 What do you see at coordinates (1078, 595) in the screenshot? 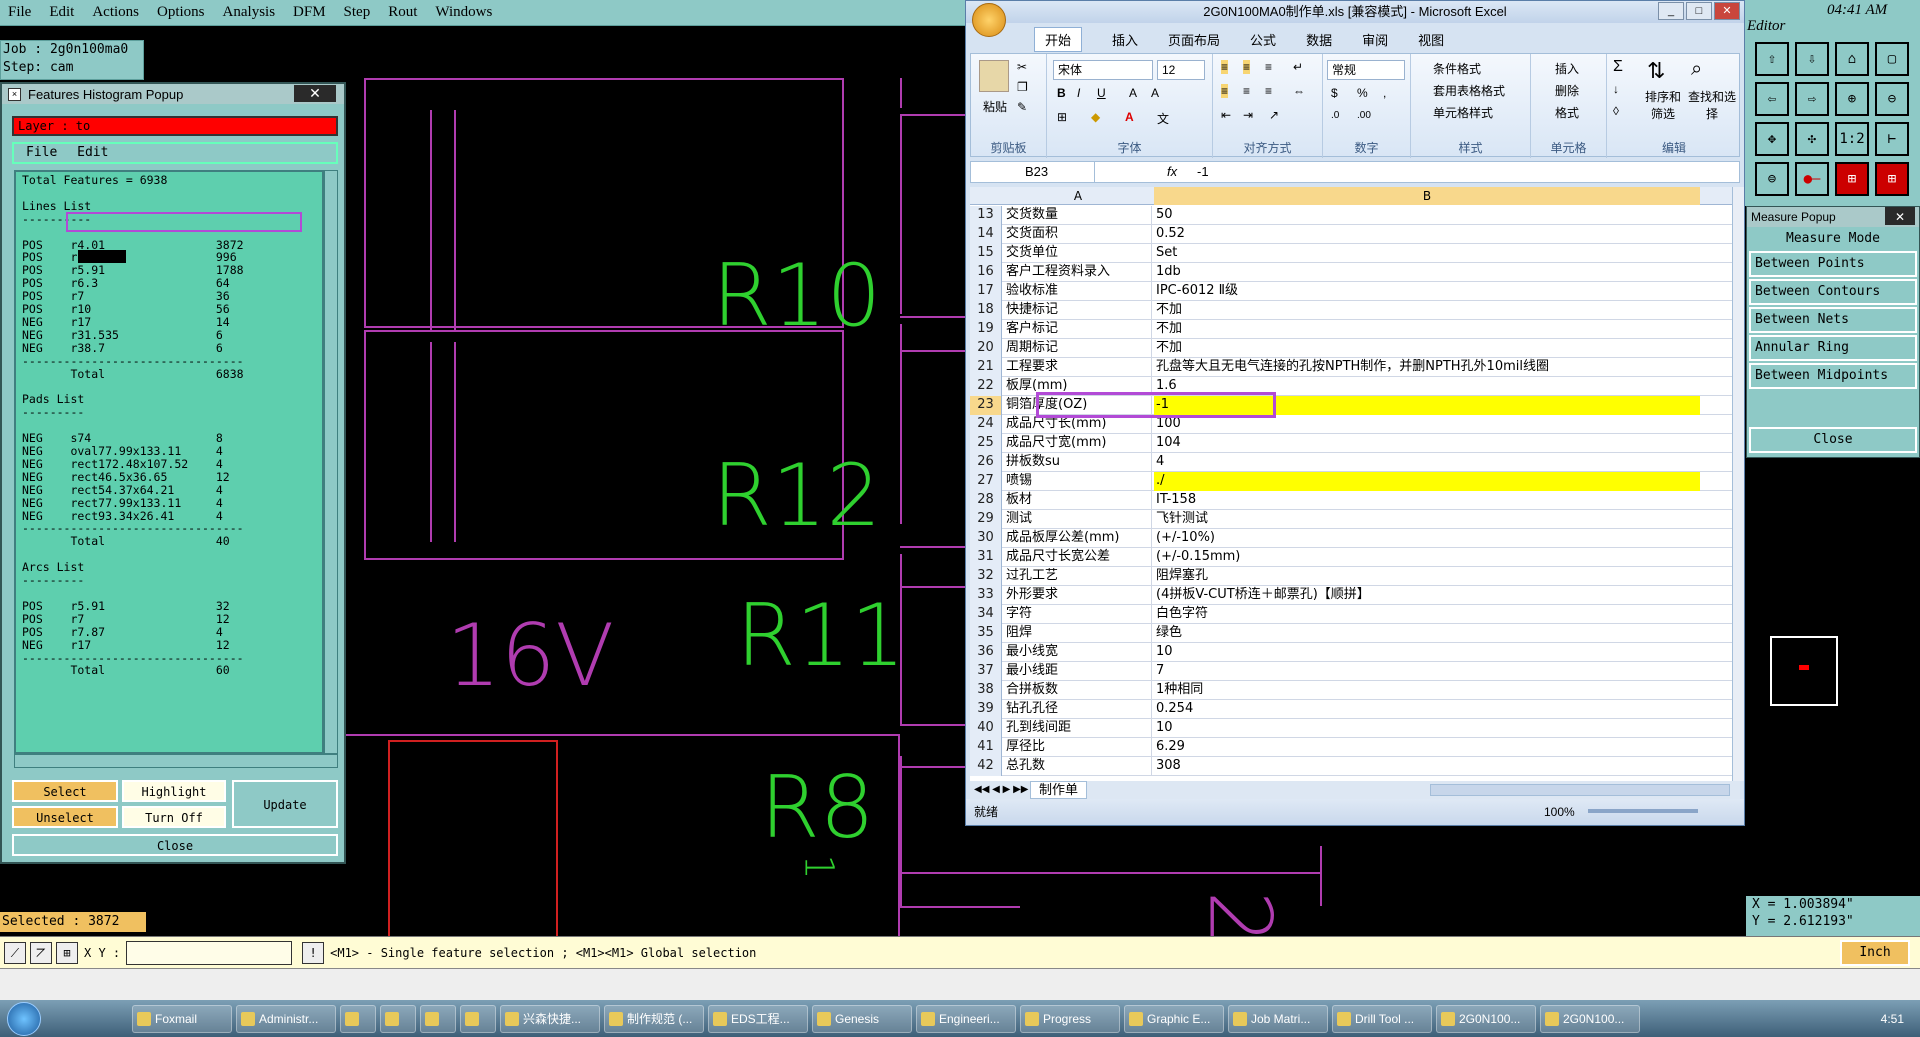
I see `cell-a: 外形要求` at bounding box center [1078, 595].